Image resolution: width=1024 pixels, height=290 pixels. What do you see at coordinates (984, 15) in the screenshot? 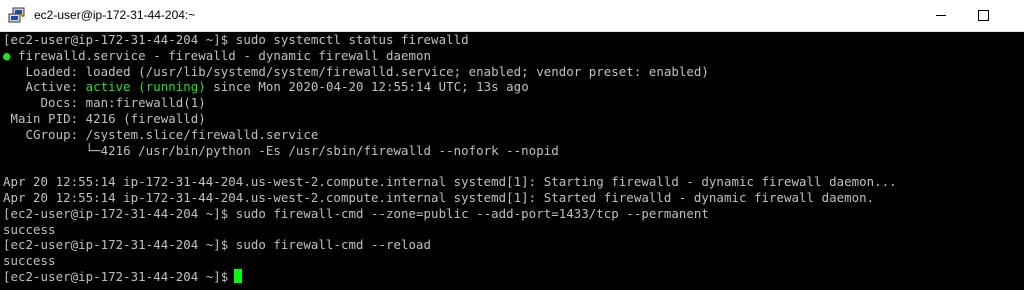
I see `maximize-icon` at bounding box center [984, 15].